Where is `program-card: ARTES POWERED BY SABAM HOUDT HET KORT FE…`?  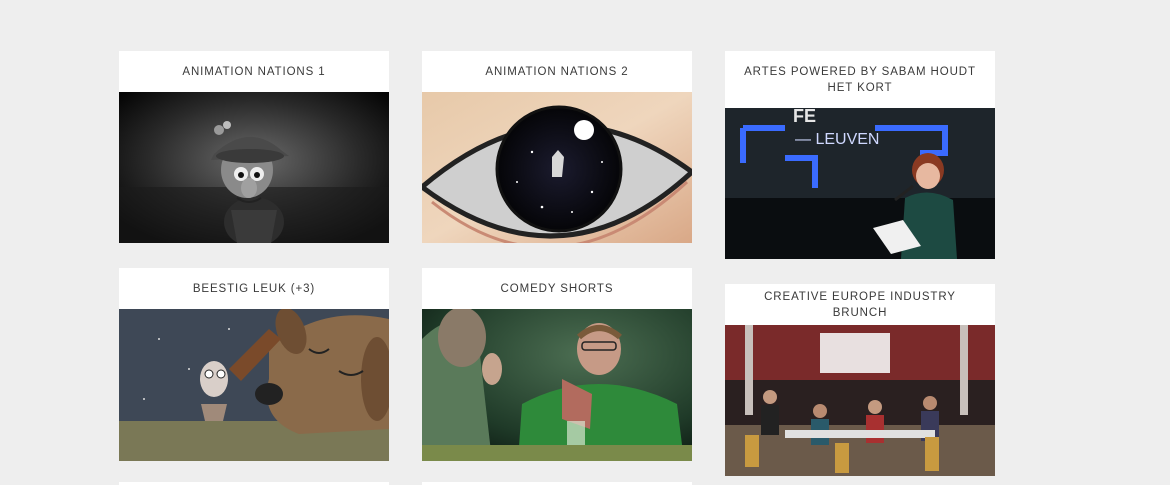
program-card: ARTES POWERED BY SABAM HOUDT HET KORT FE… is located at coordinates (860, 155).